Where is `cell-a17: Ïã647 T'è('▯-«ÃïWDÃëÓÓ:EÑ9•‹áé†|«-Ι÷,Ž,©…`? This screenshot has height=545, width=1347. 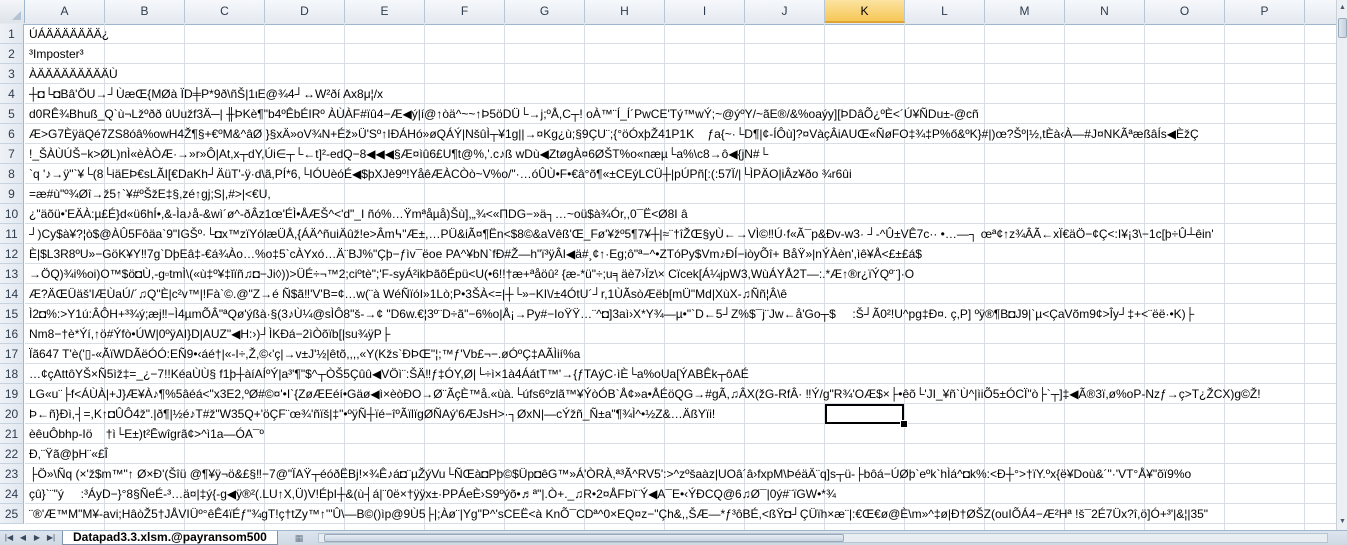 cell-a17: Ïã647 T'è('▯-«ÃïWDÃëÓÓ:EÑ9•‹áé†|«-Ι÷,Ž,©… is located at coordinates (681, 354).